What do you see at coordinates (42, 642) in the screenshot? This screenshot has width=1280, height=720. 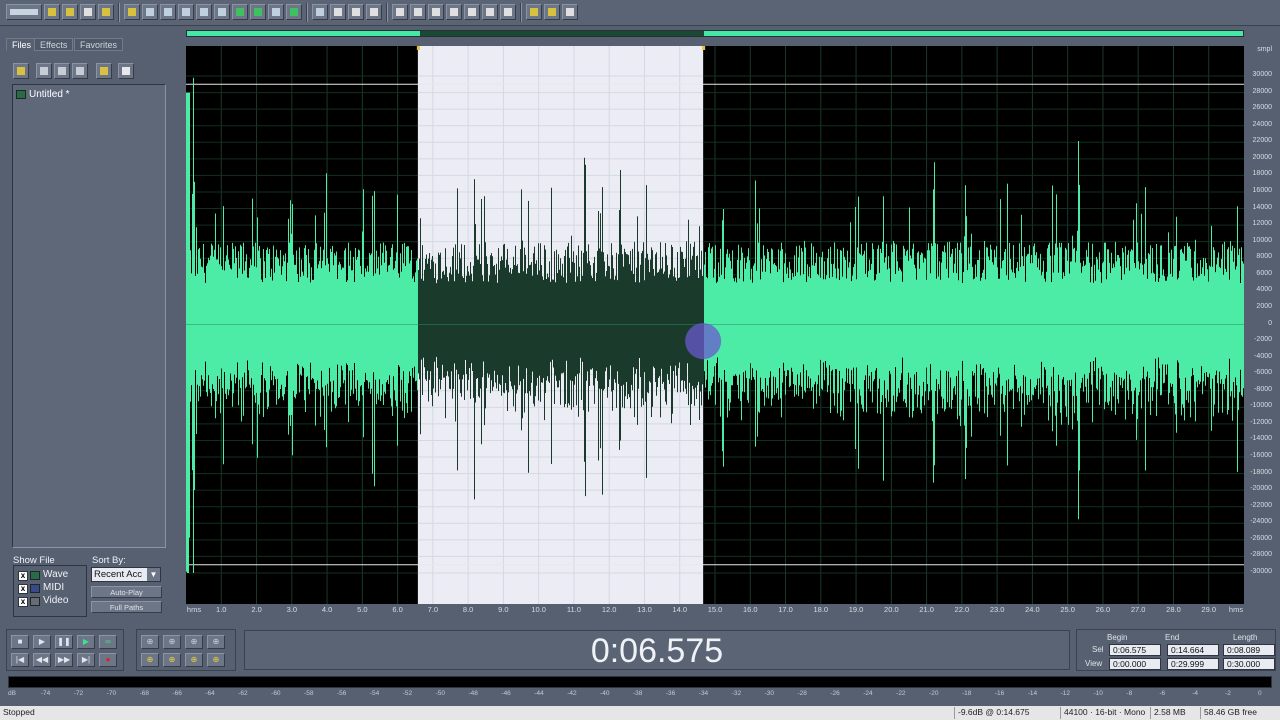 I see `play-icon: ▶` at bounding box center [42, 642].